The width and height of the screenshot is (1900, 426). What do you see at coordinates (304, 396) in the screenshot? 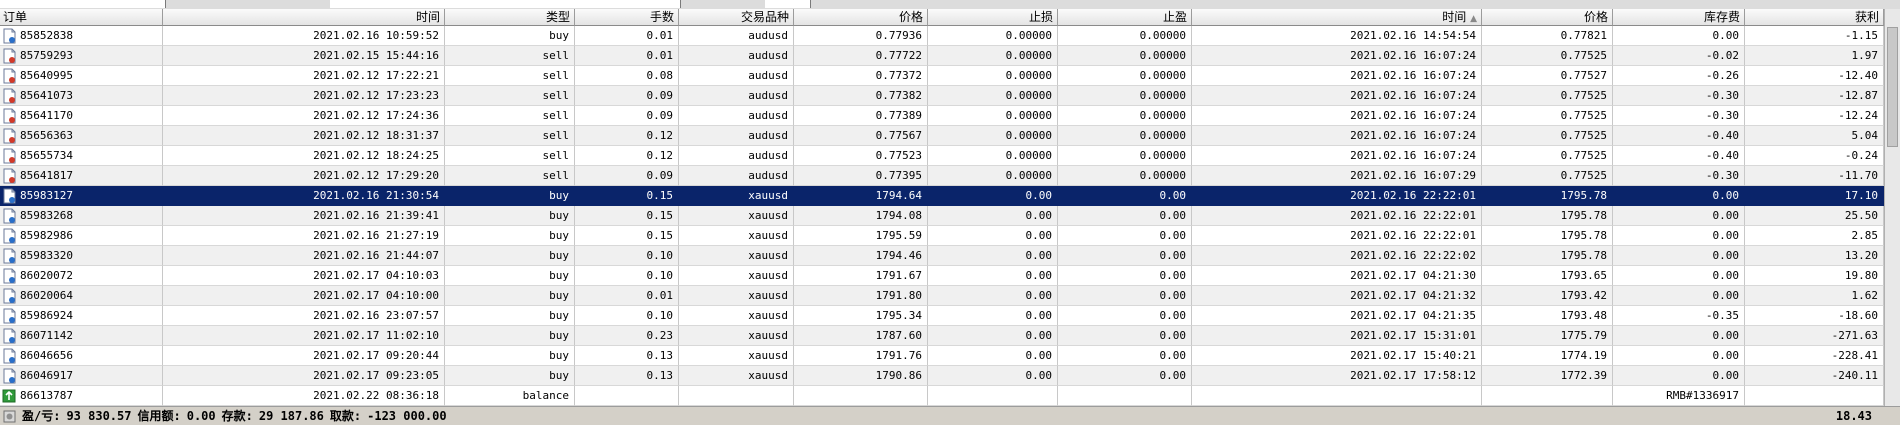
I see `cell-open-time: 2021.02.22 08:36:18` at bounding box center [304, 396].